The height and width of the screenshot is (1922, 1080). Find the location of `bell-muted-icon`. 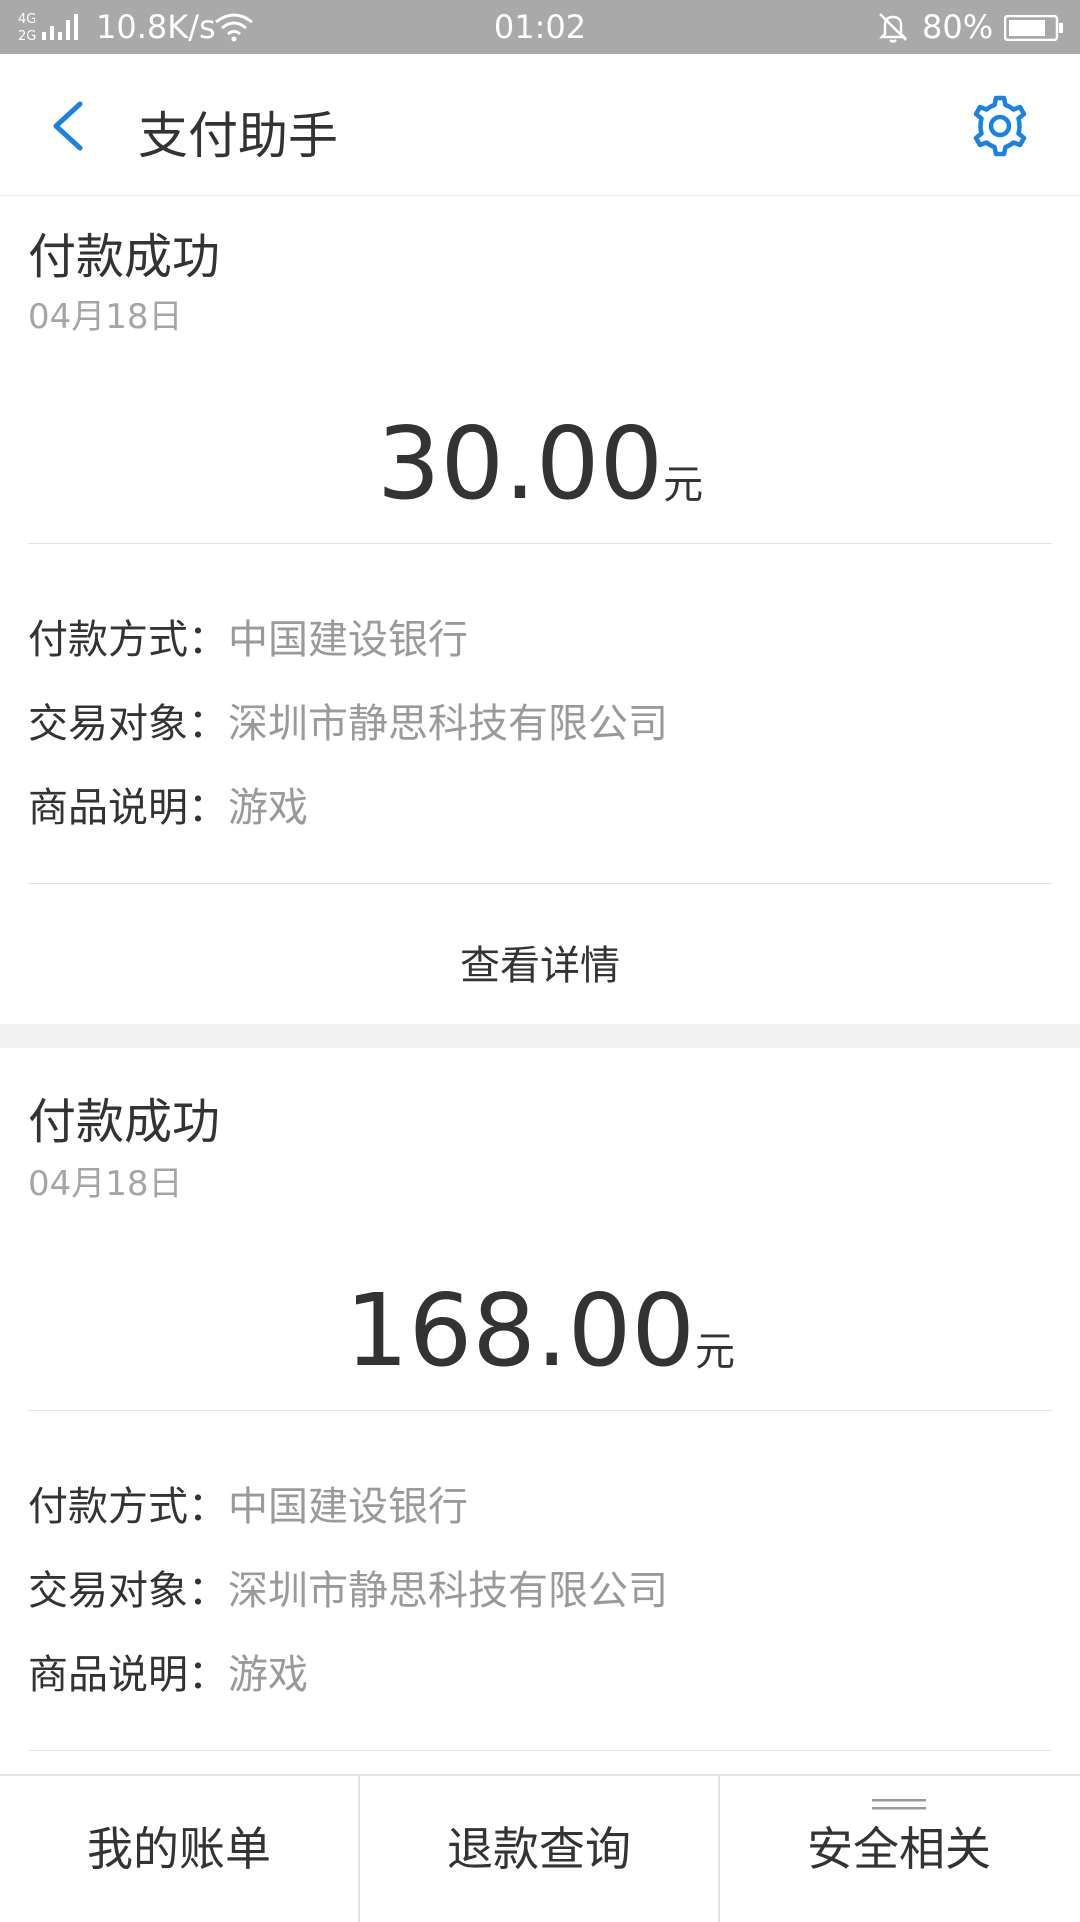

bell-muted-icon is located at coordinates (893, 28).